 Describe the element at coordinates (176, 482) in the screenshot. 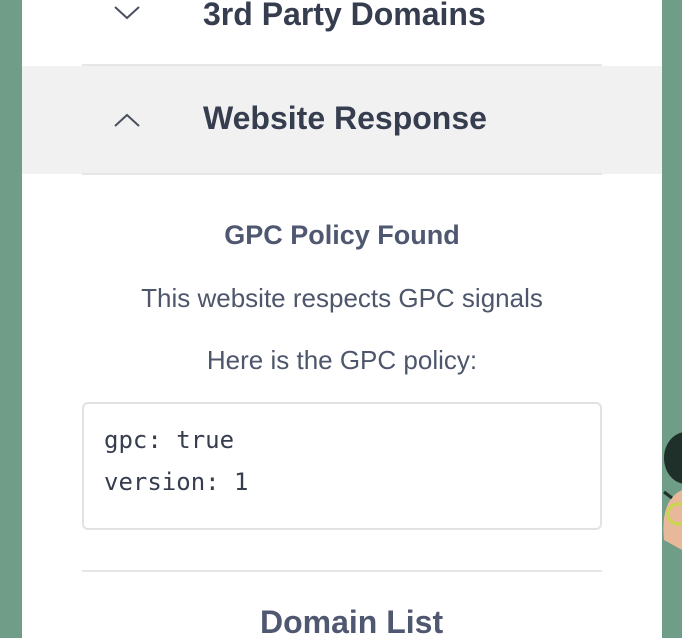

I see `policy-line: version: 1` at that location.